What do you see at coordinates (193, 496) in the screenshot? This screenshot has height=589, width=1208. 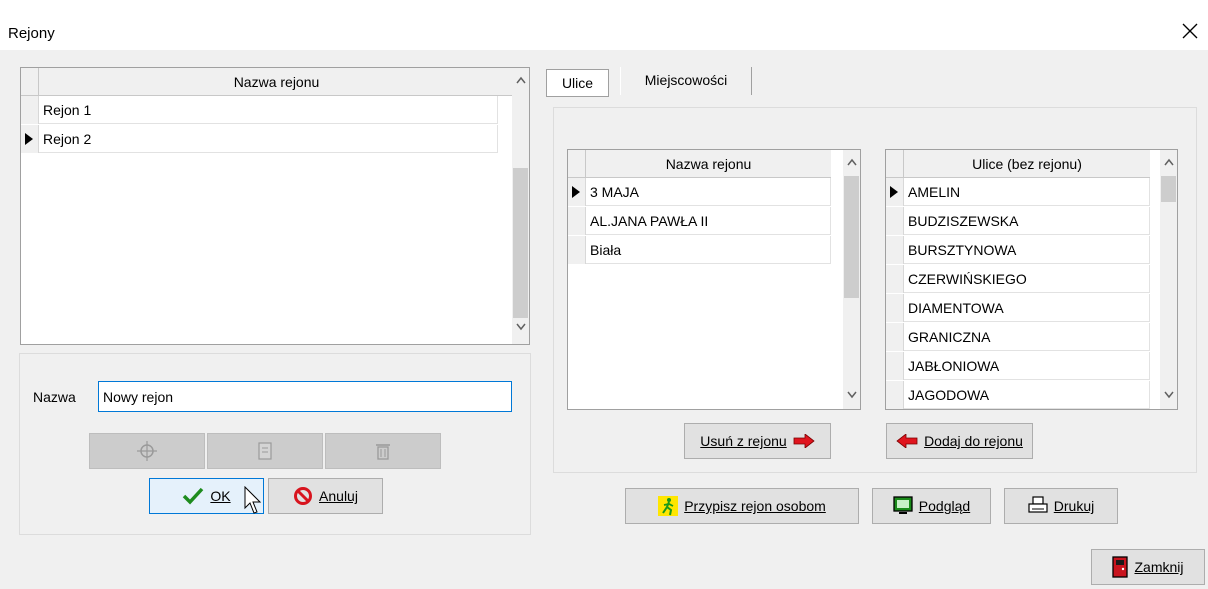 I see `checkmark-icon` at bounding box center [193, 496].